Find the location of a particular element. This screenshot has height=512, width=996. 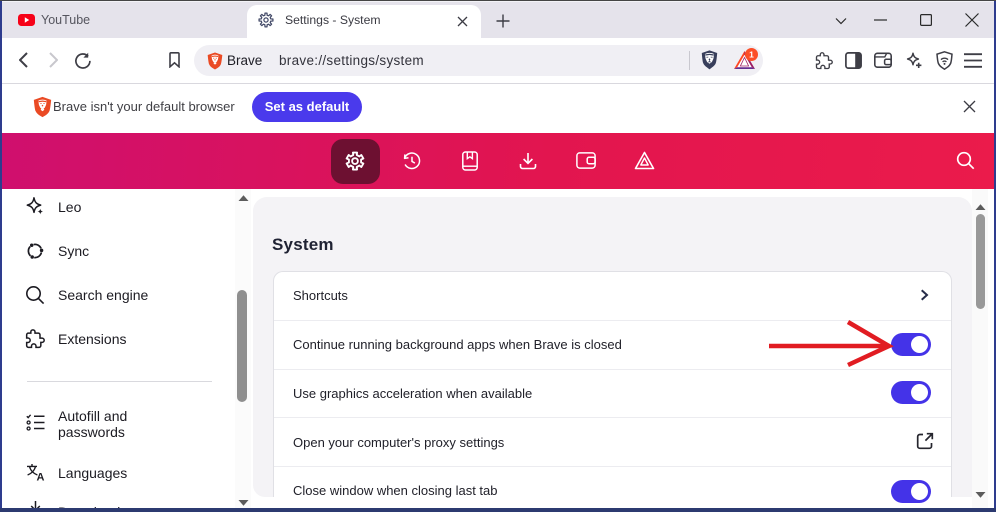

svg-text: 1 is located at coordinates (751, 55).